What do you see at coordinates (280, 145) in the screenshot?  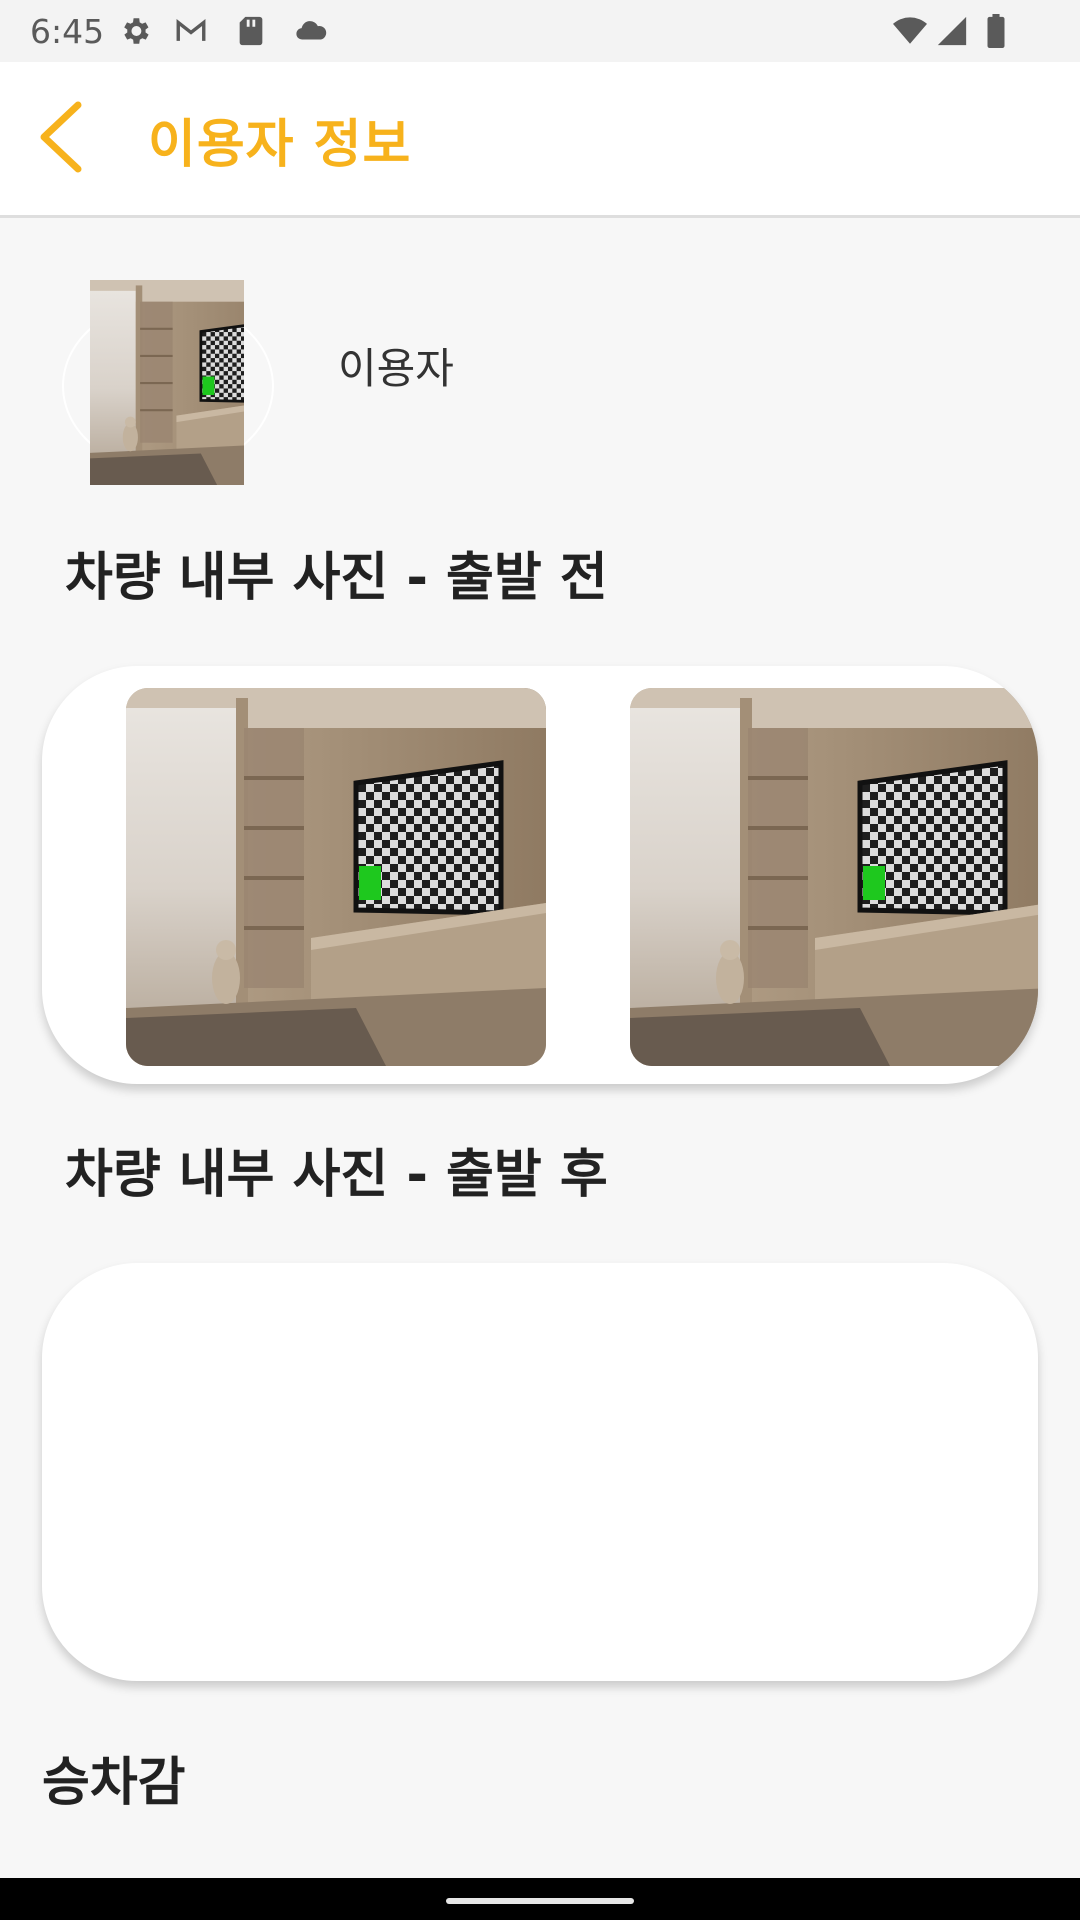 I see `page-title: 이용자 정보` at bounding box center [280, 145].